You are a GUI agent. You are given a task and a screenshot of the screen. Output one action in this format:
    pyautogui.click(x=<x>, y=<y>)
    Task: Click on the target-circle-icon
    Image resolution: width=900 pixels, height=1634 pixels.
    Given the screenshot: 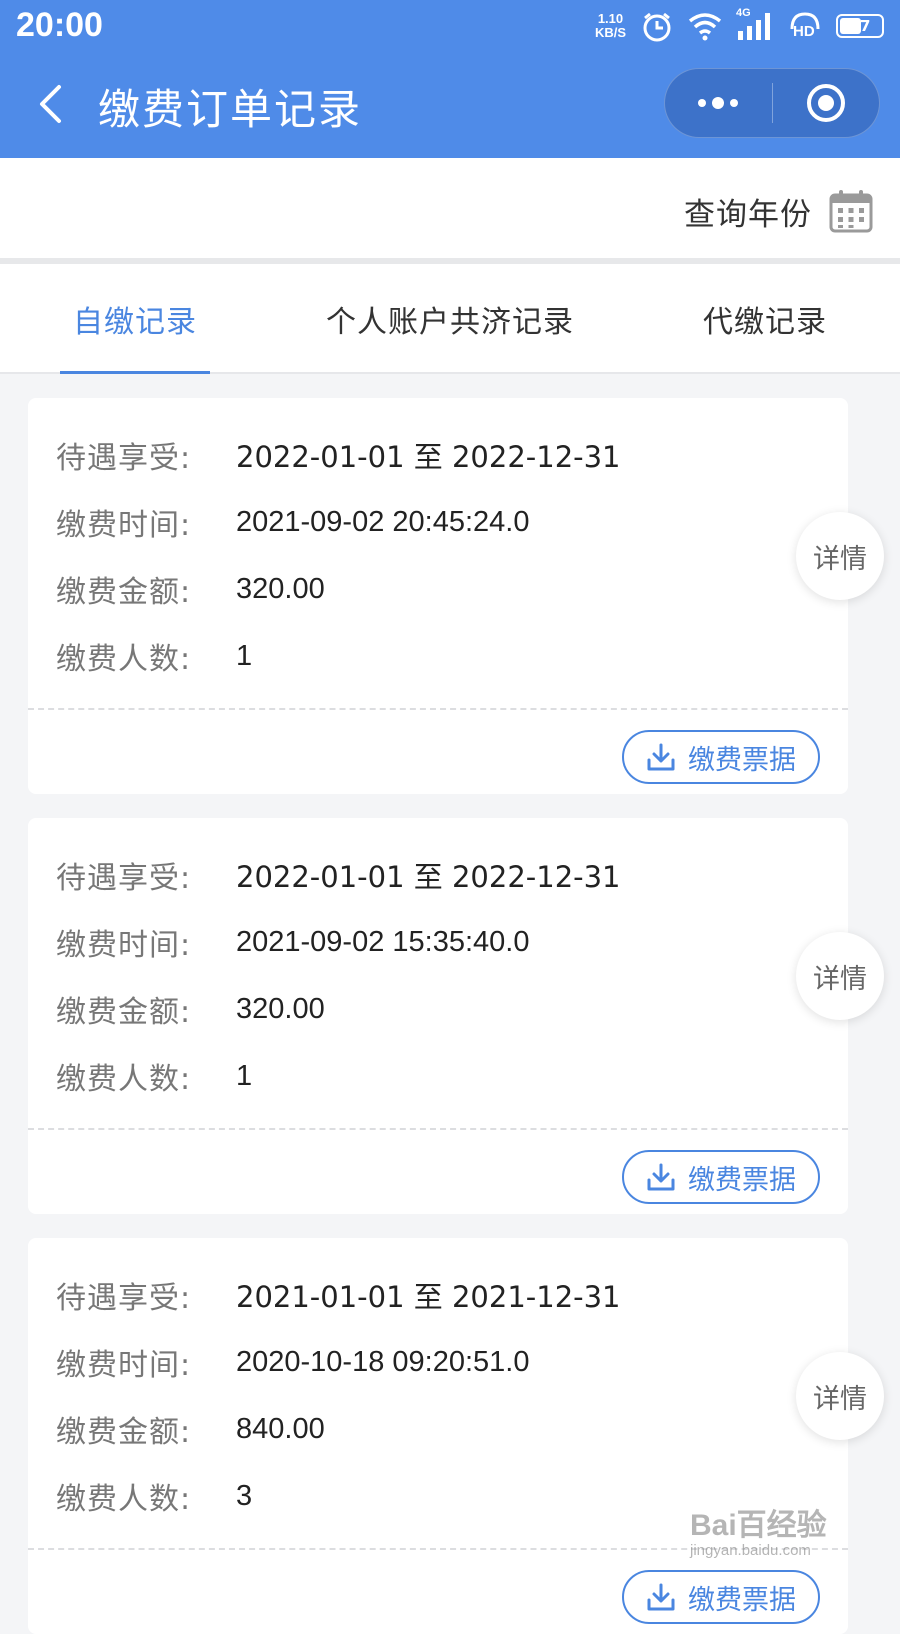 What is the action you would take?
    pyautogui.click(x=825, y=103)
    